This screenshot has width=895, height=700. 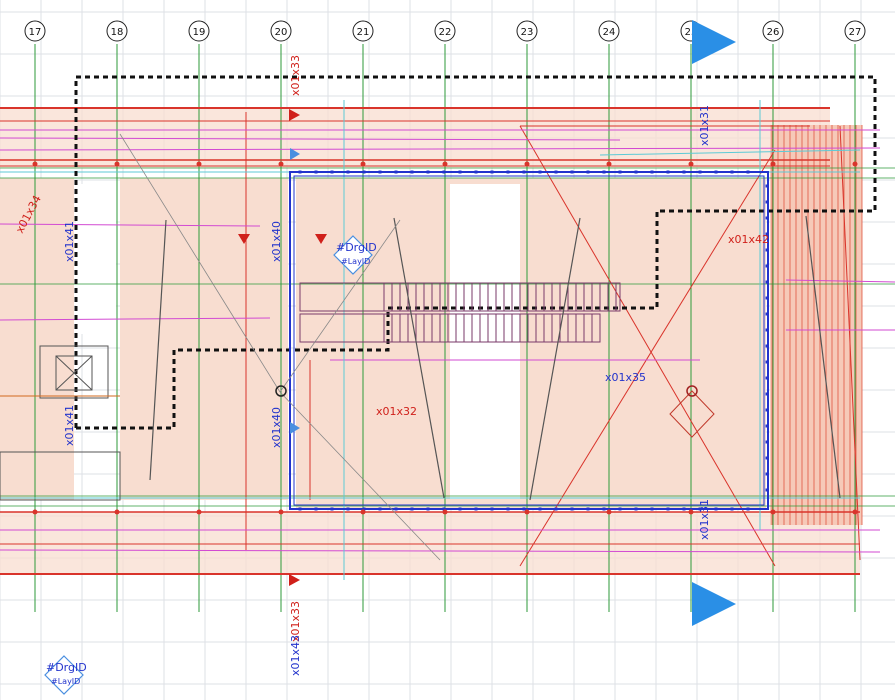 I want to click on grid-axis-bubbles: 17 18 19 20 21 22 23 24 25 26 27, so click(x=445, y=31).